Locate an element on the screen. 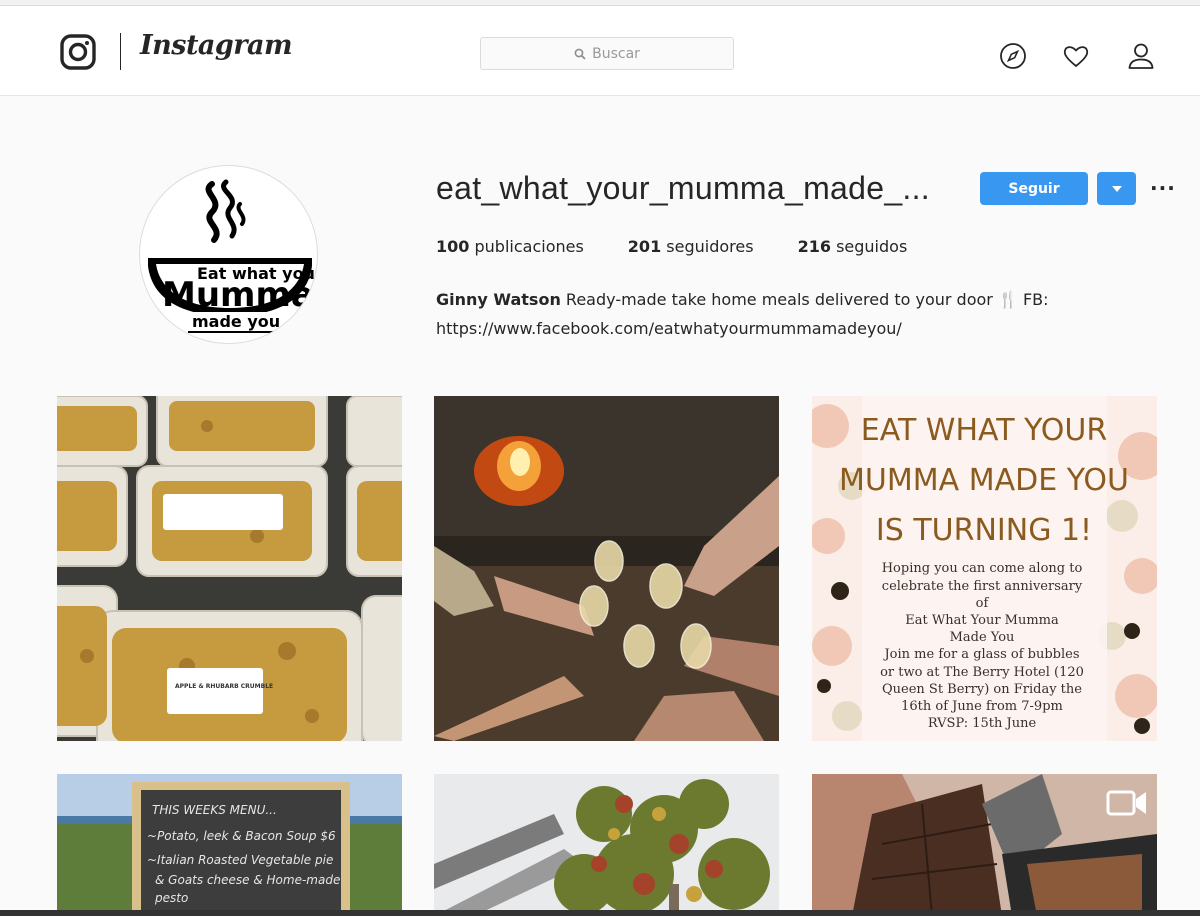  more-options-button: ··· is located at coordinates (1163, 188).